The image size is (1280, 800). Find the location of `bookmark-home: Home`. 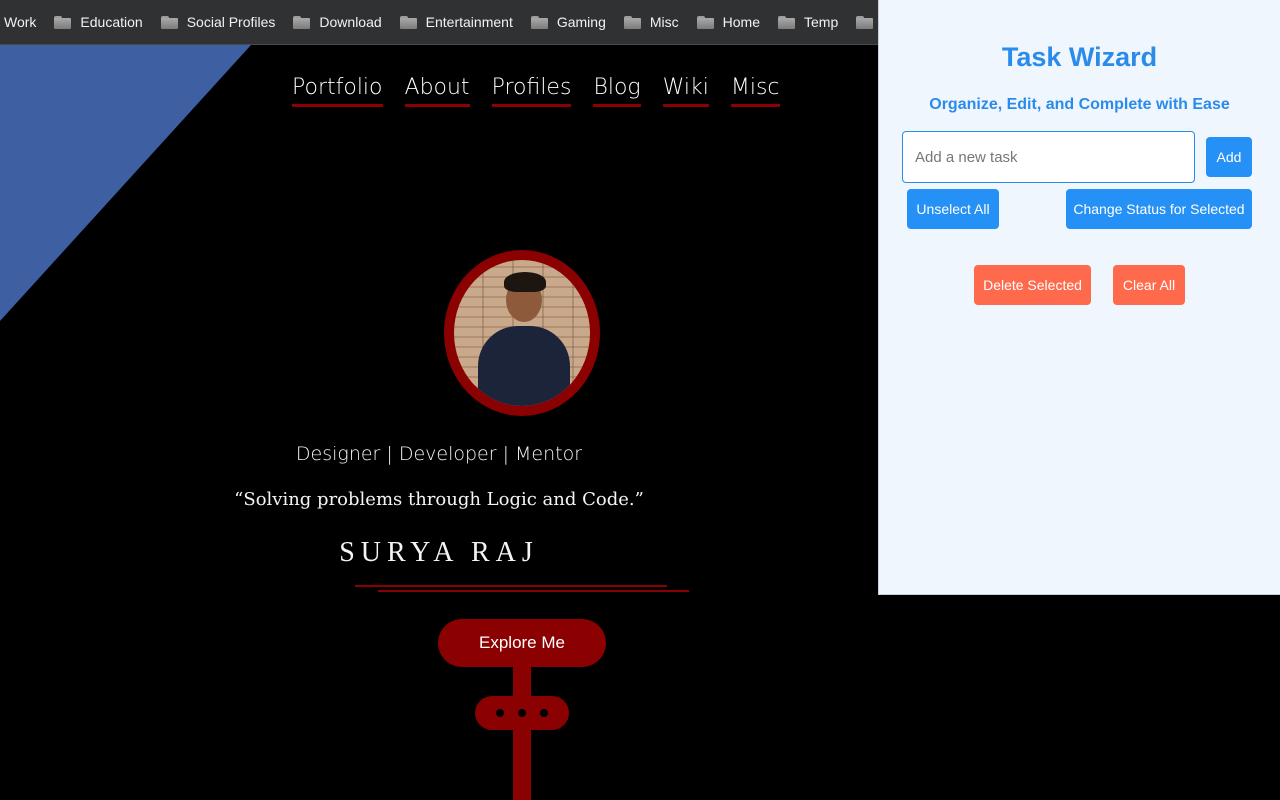

bookmark-home: Home is located at coordinates (728, 22).